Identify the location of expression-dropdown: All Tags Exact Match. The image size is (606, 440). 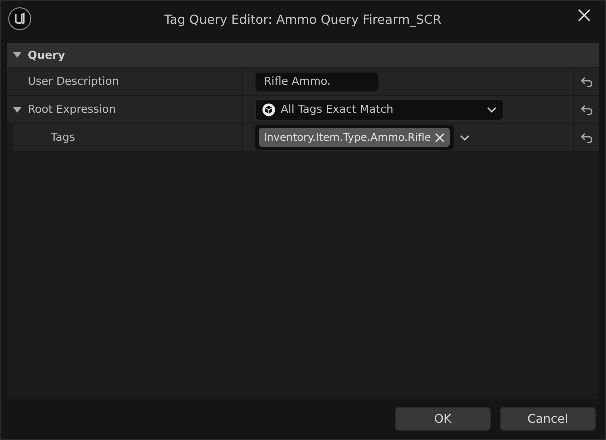
(379, 109).